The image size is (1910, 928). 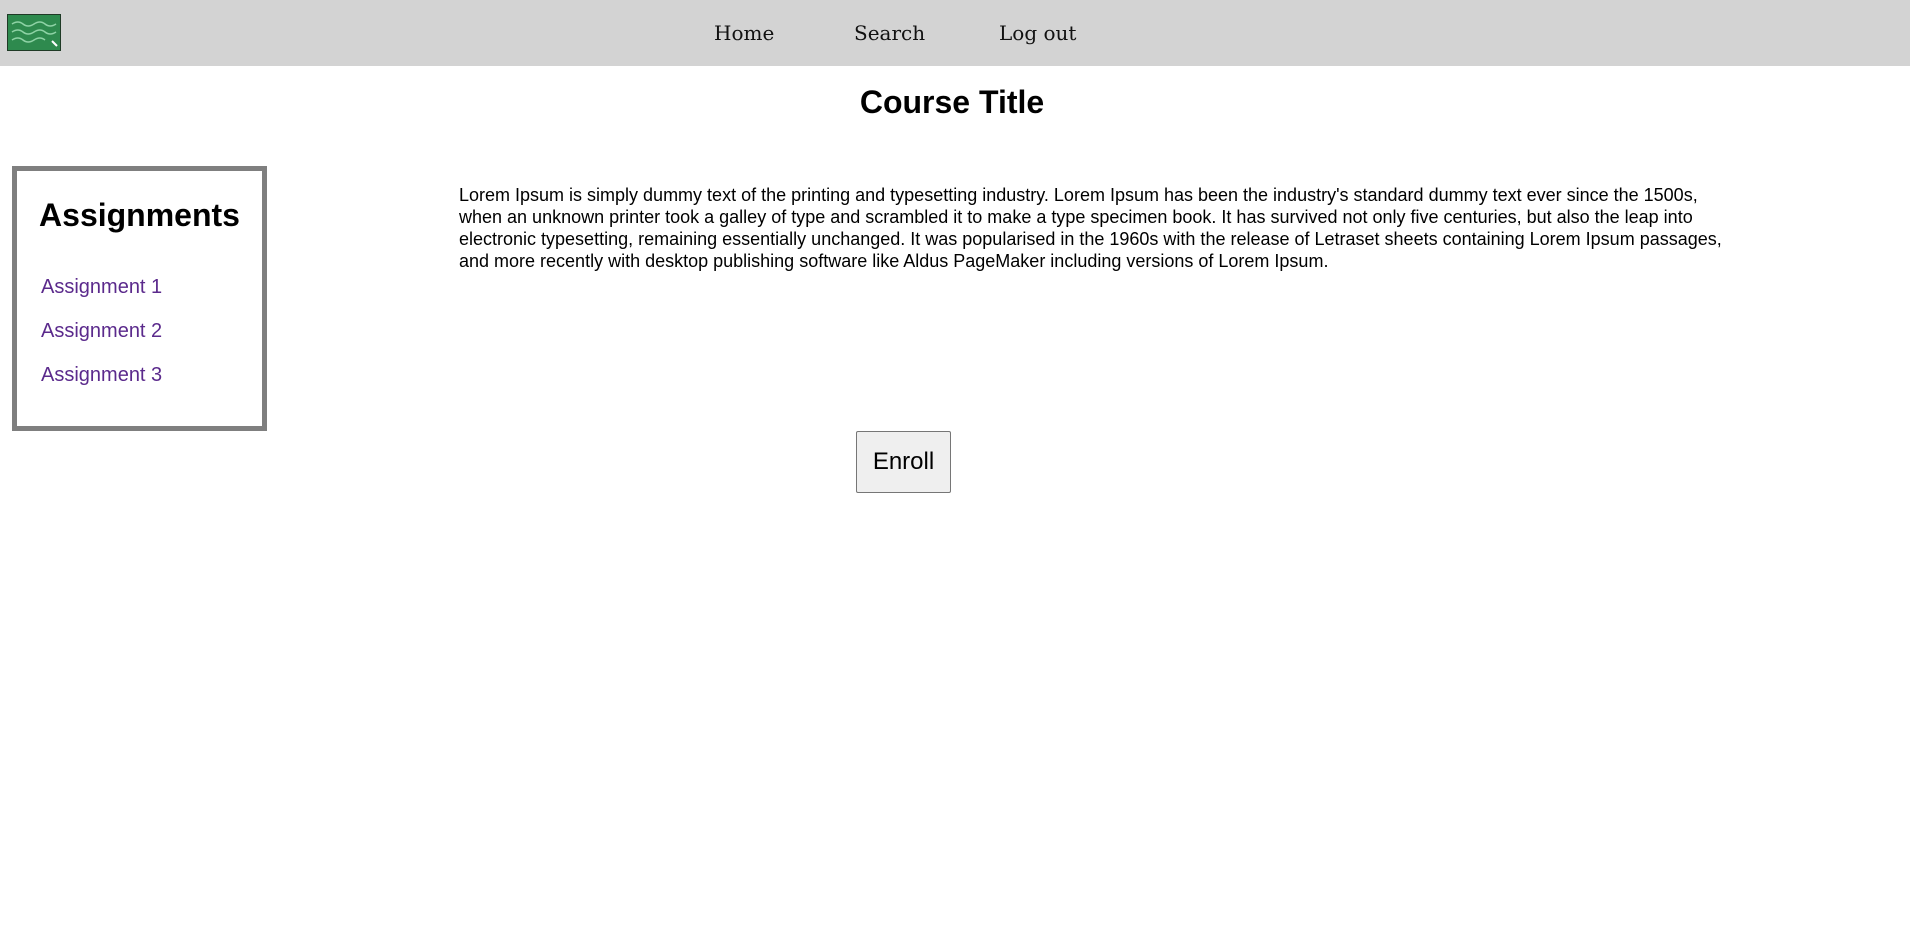 I want to click on top-nav-bar: Home Search Log out, so click(x=955, y=33).